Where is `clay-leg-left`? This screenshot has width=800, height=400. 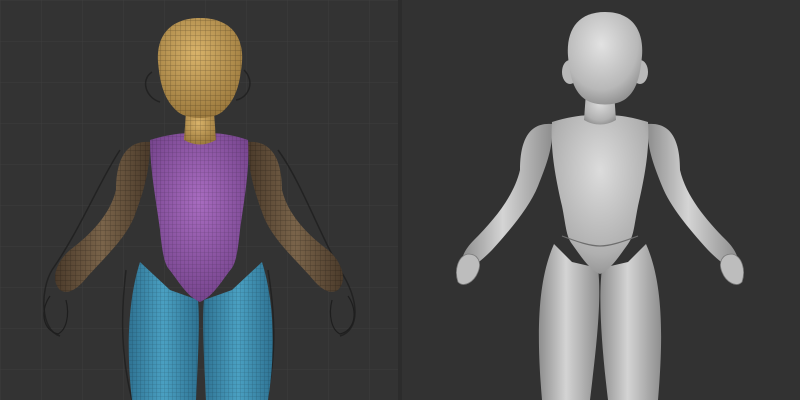
clay-leg-left is located at coordinates (569, 322).